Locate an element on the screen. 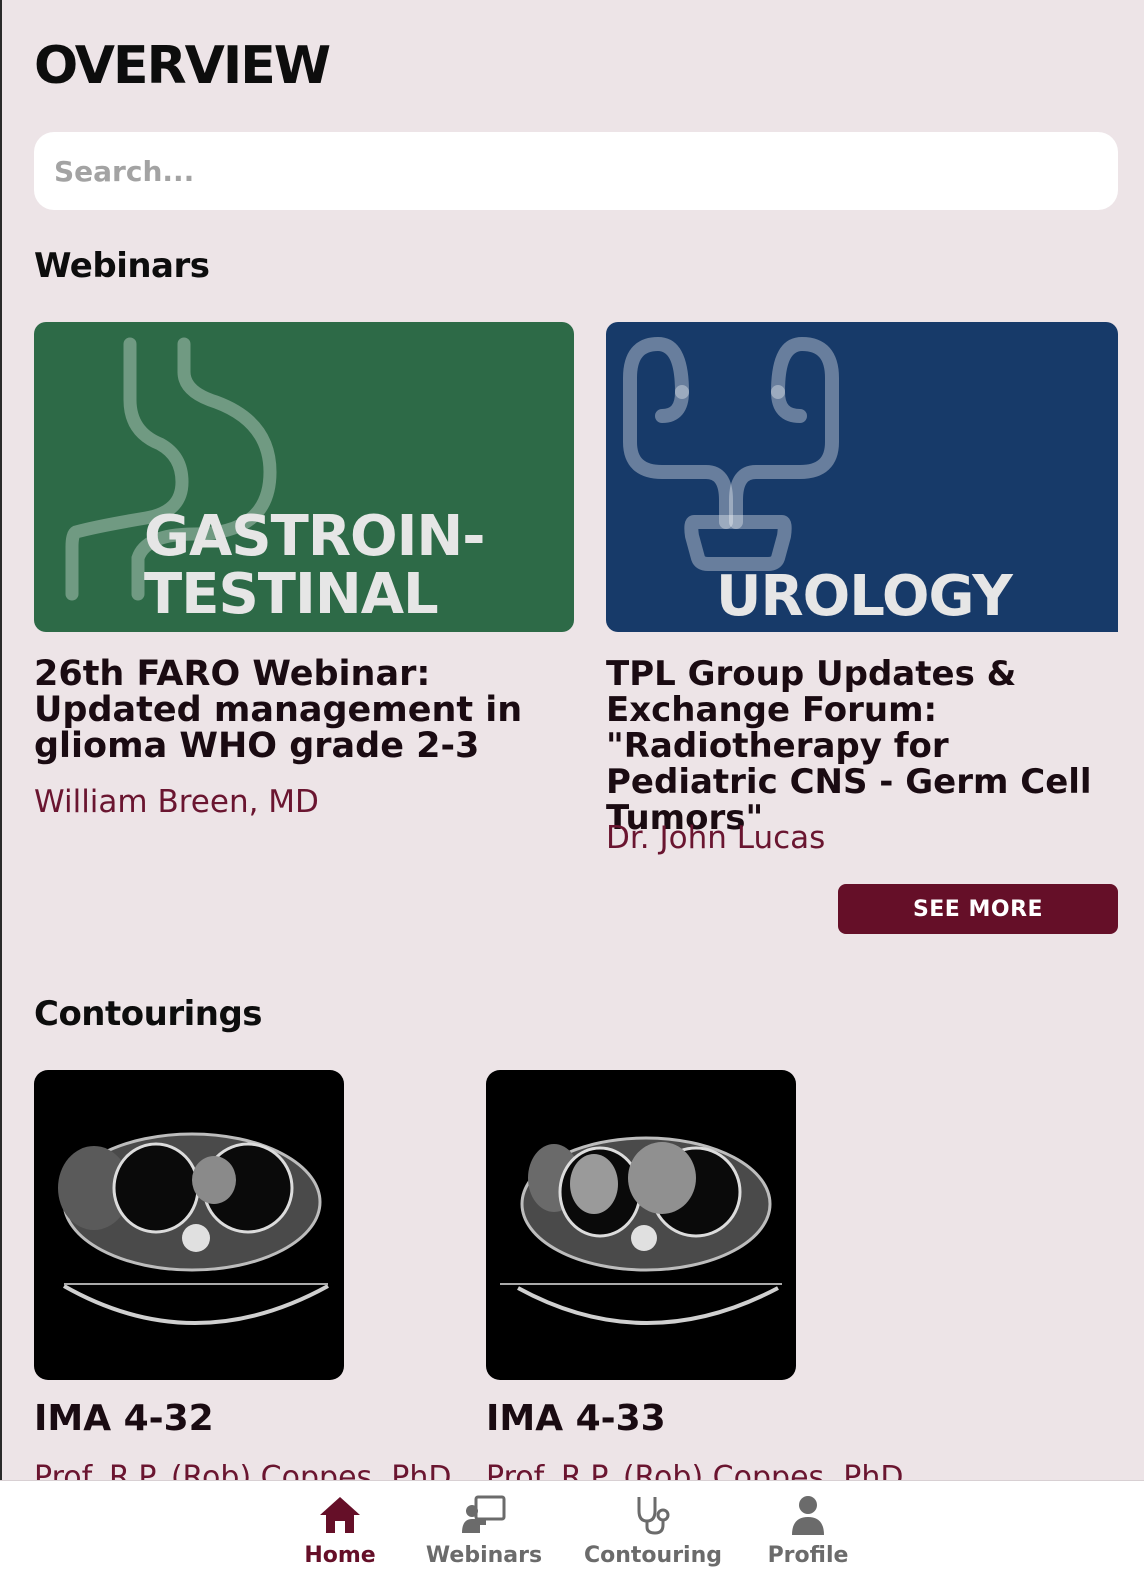 The height and width of the screenshot is (1595, 1144). banner-text-line: TESTINAL is located at coordinates (291, 594).